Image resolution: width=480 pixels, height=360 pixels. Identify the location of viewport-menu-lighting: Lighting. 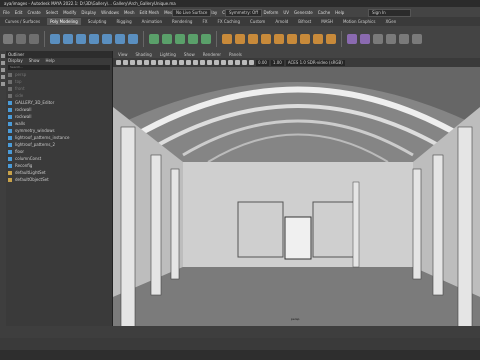
(168, 54).